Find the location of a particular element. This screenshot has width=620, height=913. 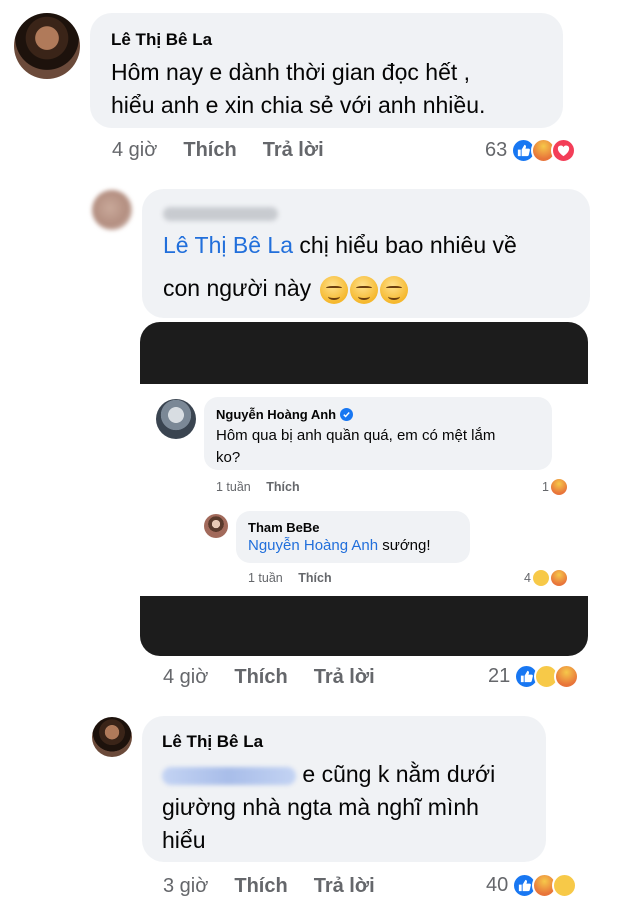

inner-reactions: 4 is located at coordinates (545, 578).